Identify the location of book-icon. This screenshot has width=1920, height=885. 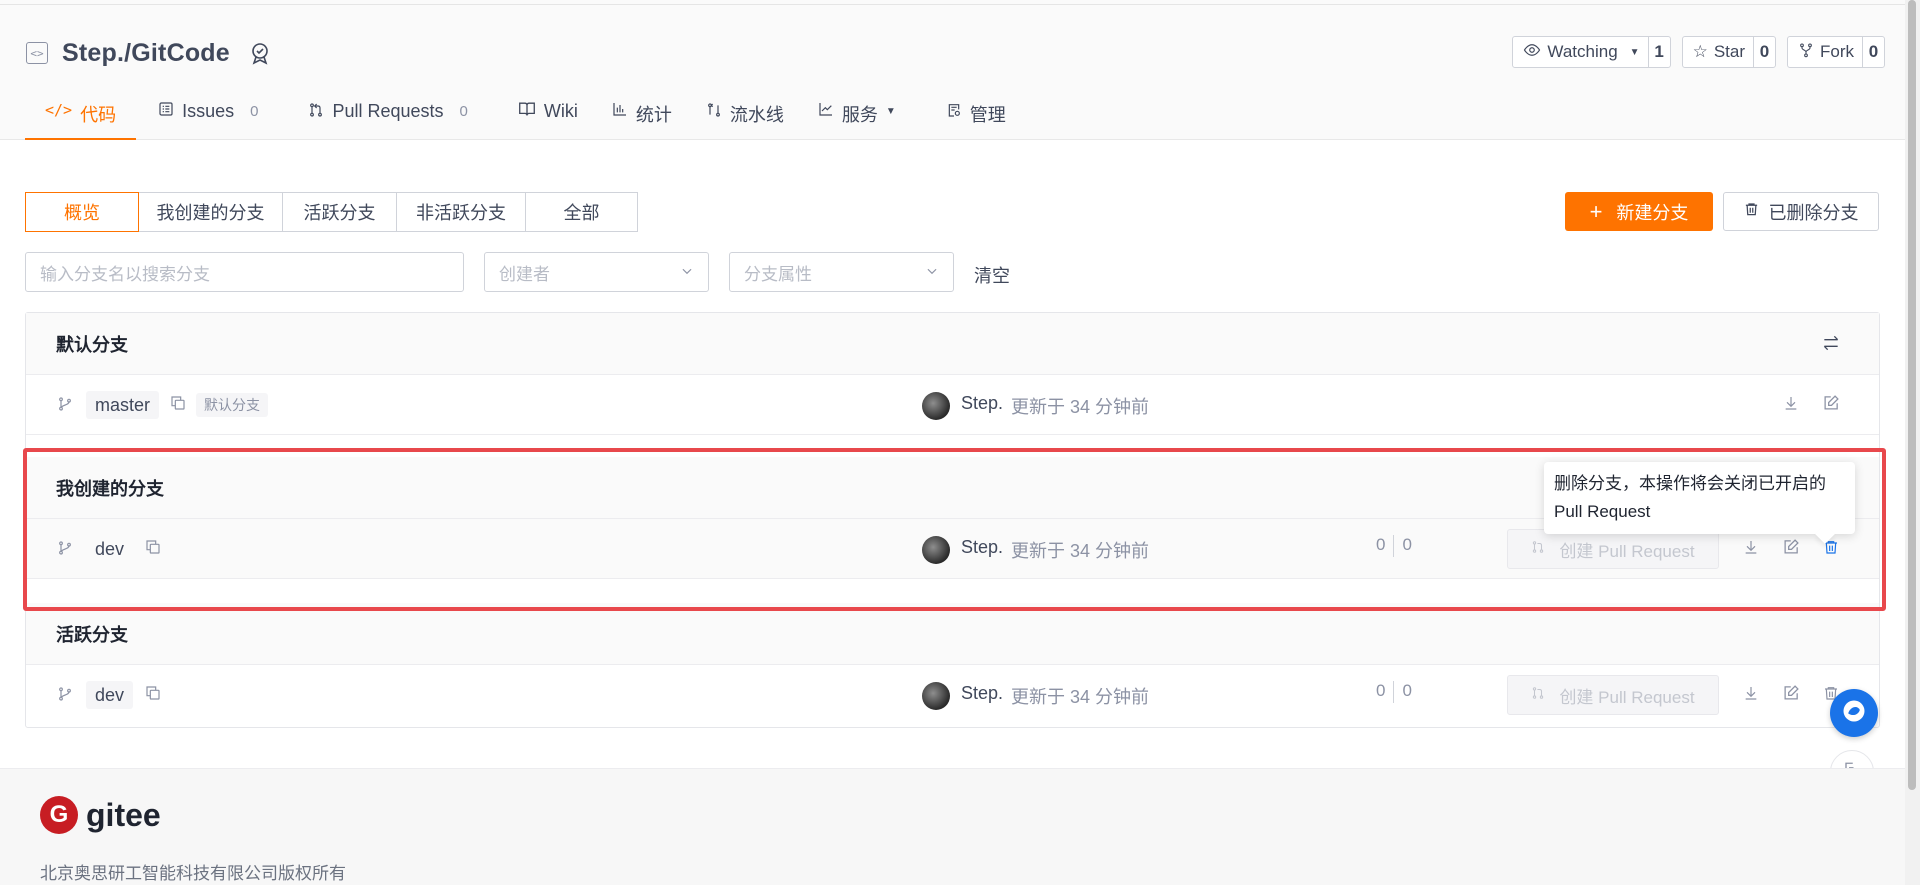
(527, 111).